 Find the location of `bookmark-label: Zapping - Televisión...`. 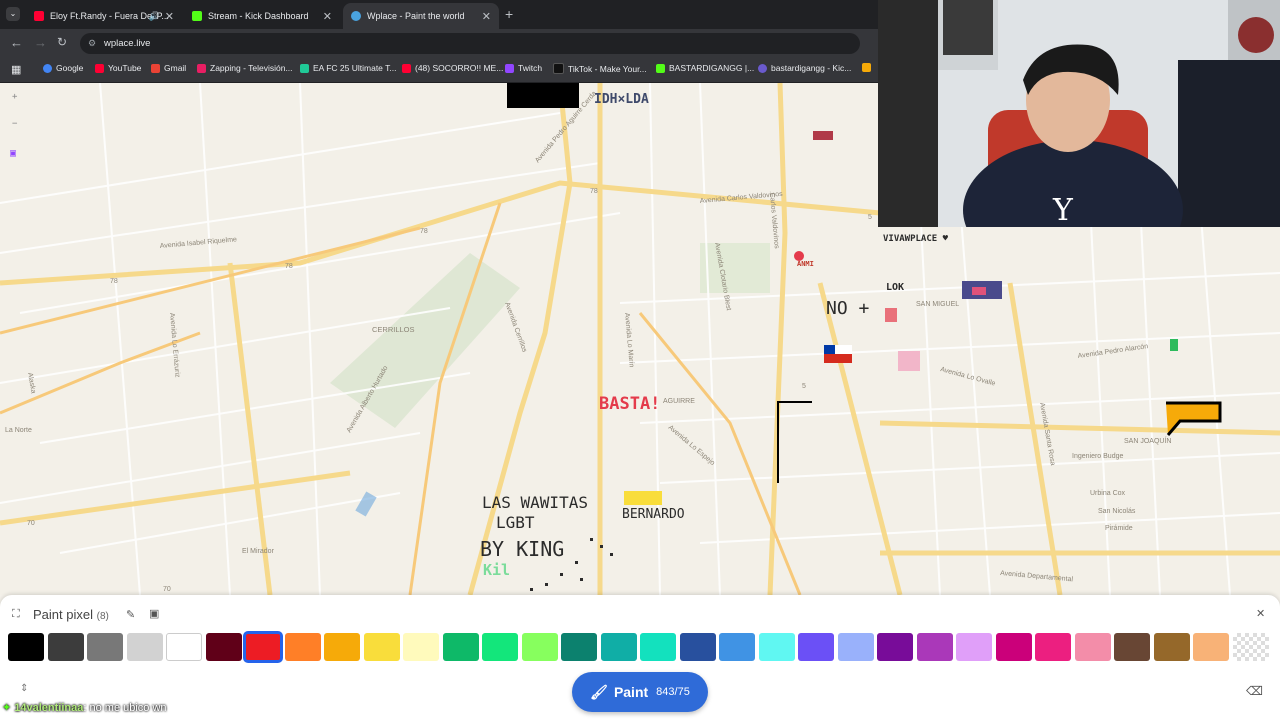

bookmark-label: Zapping - Televisión... is located at coordinates (251, 68).